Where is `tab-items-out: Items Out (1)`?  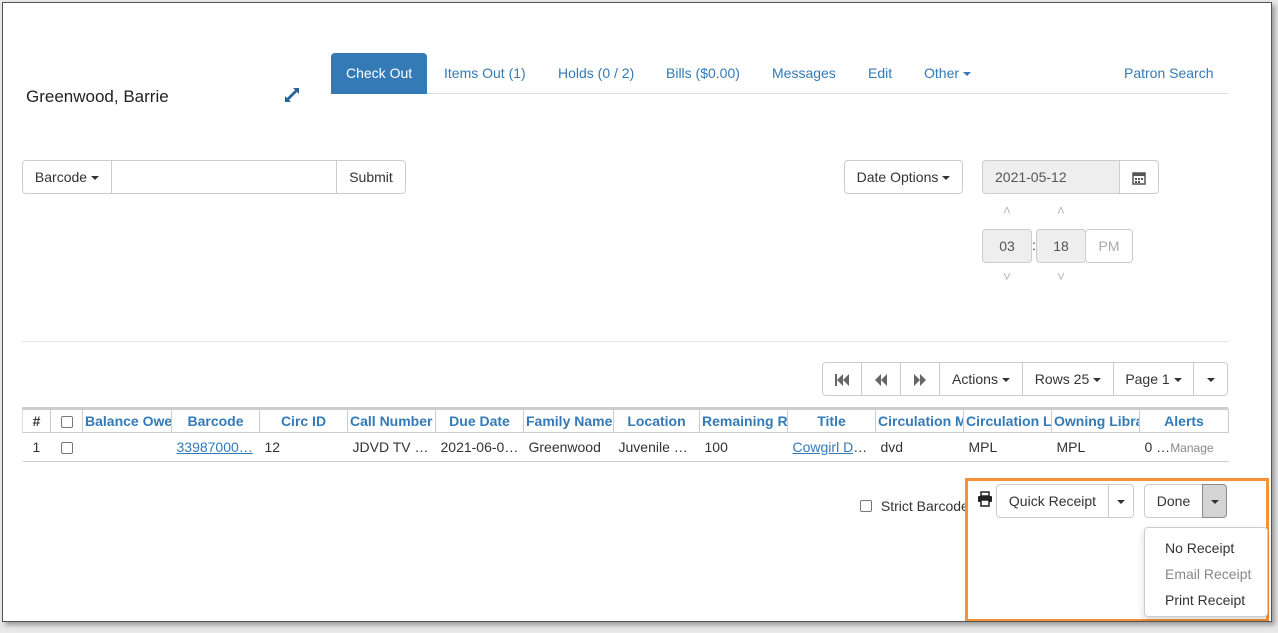
tab-items-out: Items Out (1) is located at coordinates (485, 73).